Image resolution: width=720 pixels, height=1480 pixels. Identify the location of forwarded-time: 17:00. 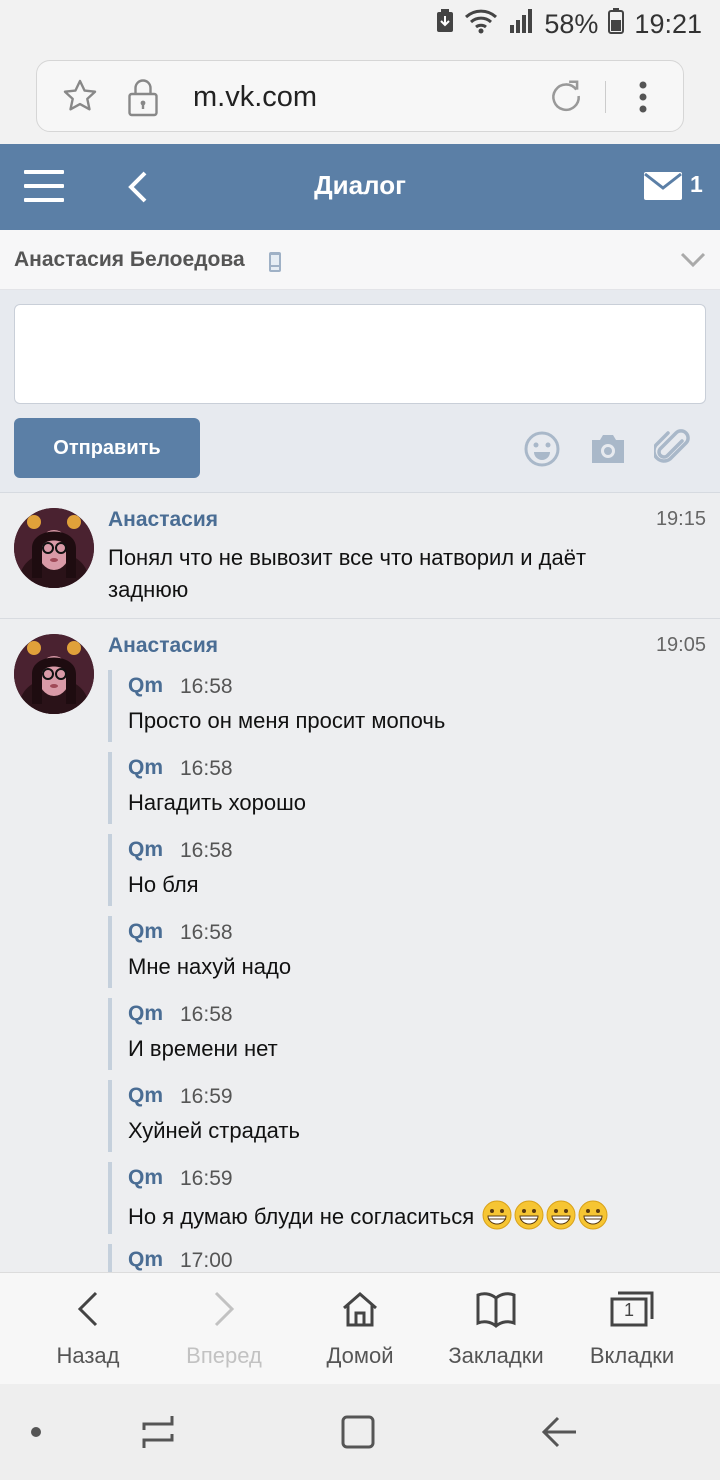
(206, 1260).